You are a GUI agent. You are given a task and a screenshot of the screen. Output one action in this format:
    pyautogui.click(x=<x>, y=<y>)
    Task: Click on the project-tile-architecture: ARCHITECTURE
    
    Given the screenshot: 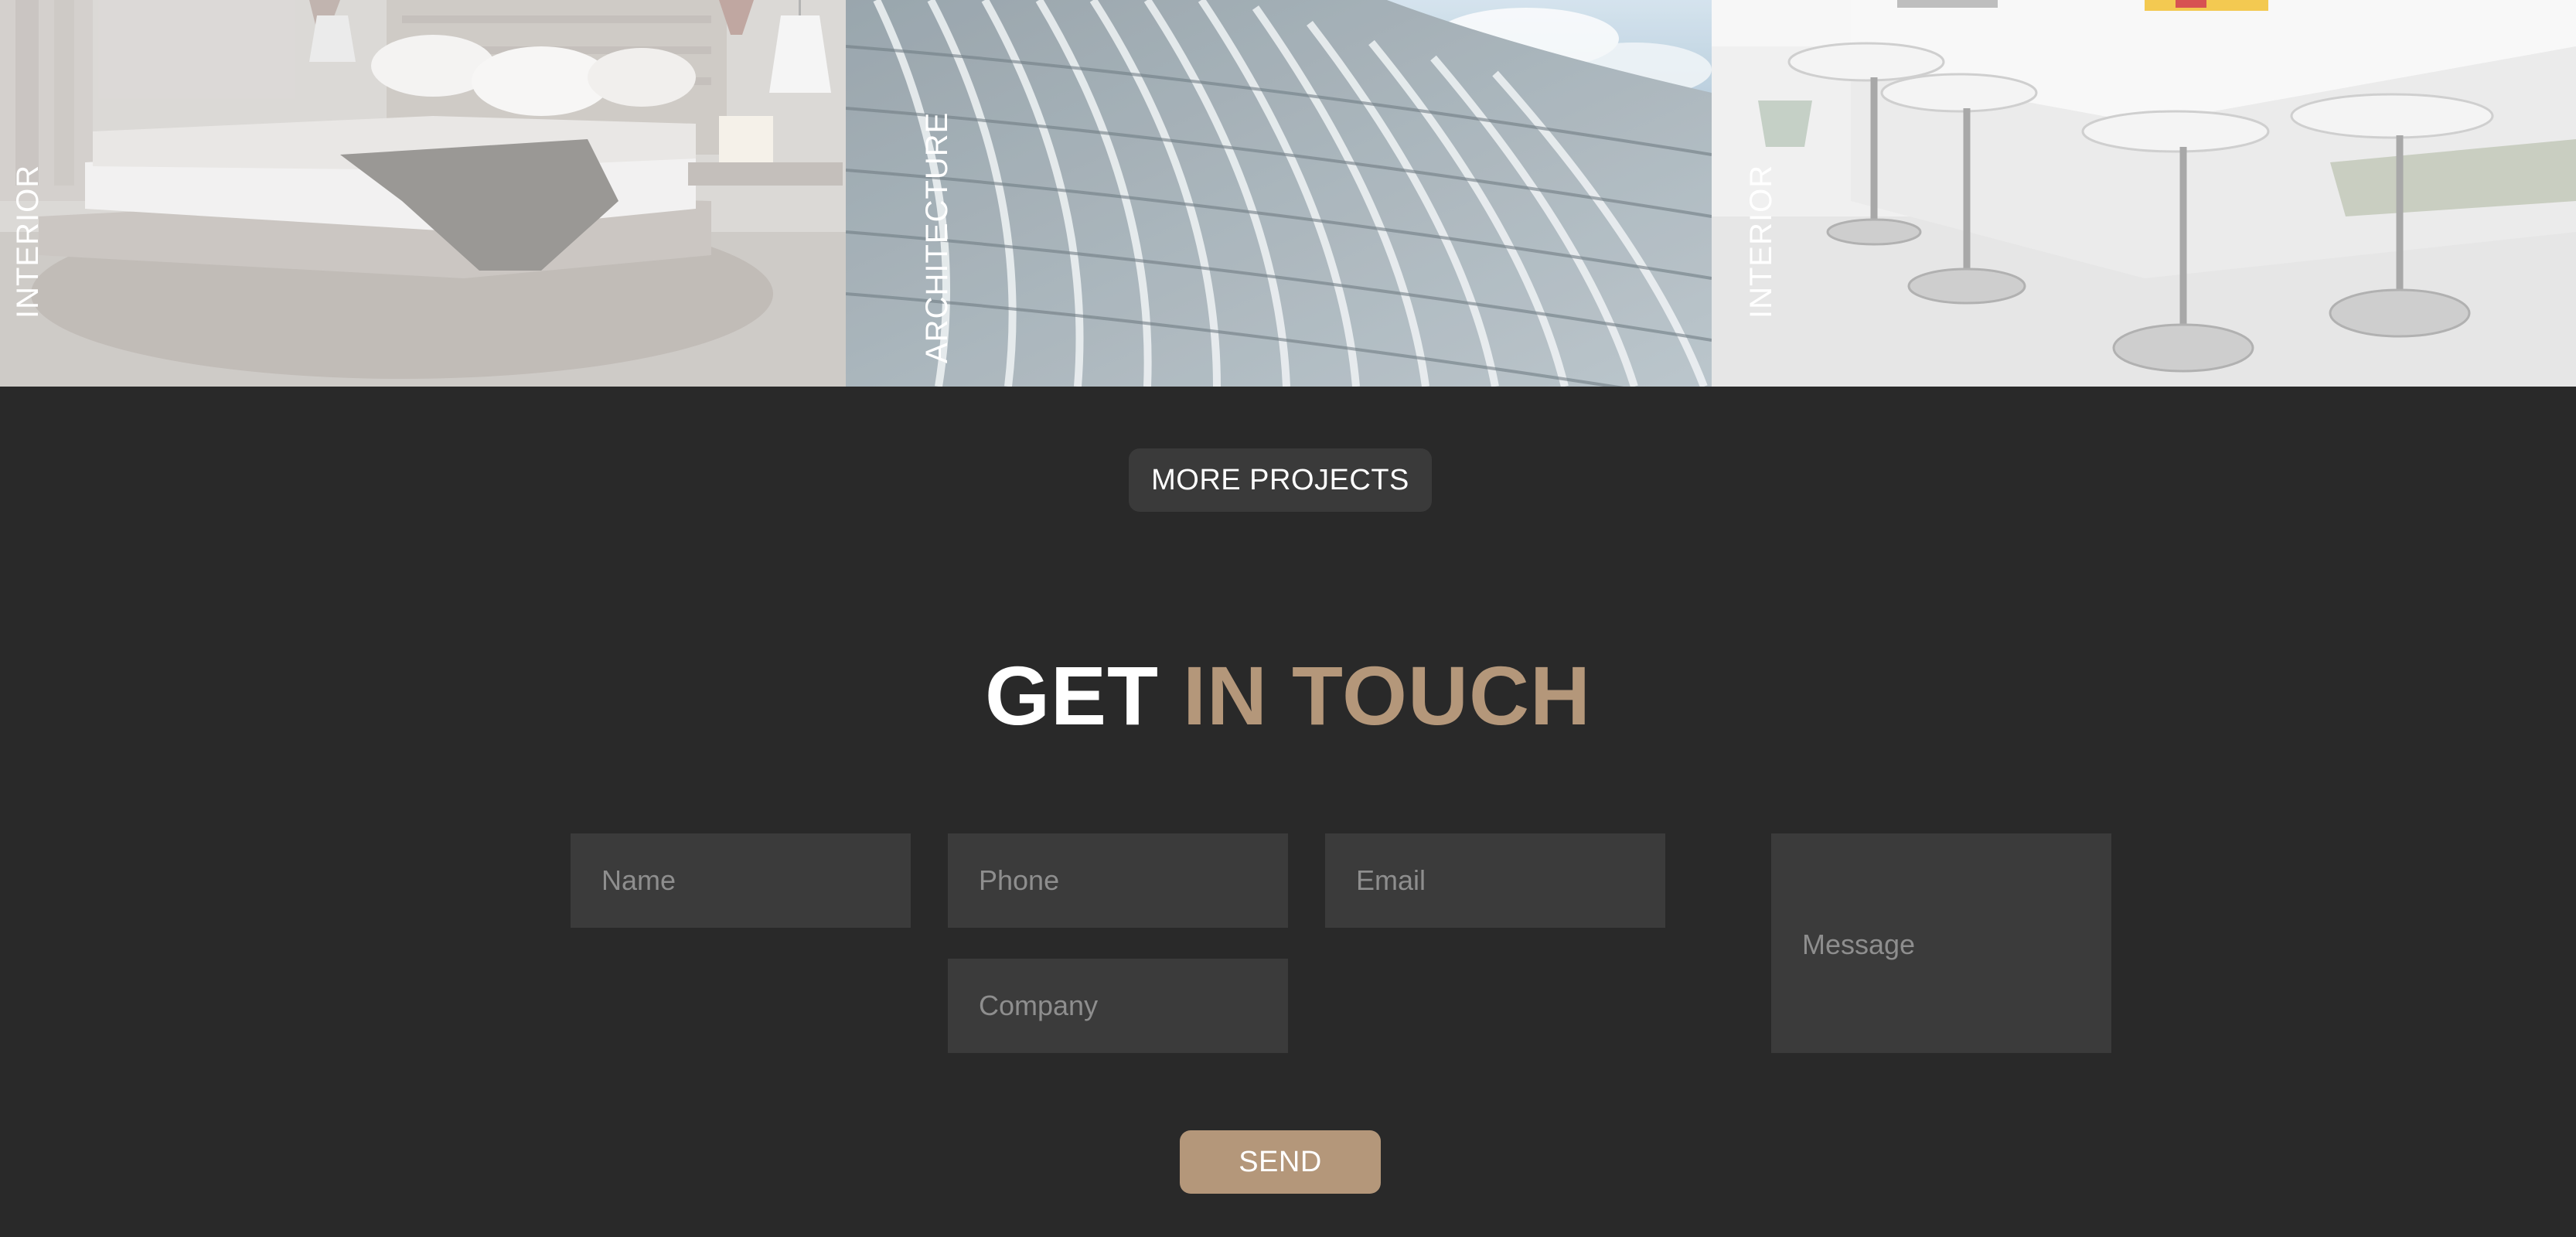 What is the action you would take?
    pyautogui.click(x=1279, y=193)
    